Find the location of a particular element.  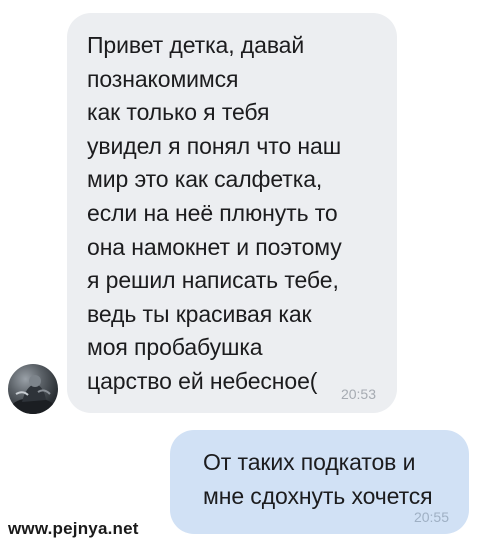

message-line: ведь ты красивая как is located at coordinates (199, 313).